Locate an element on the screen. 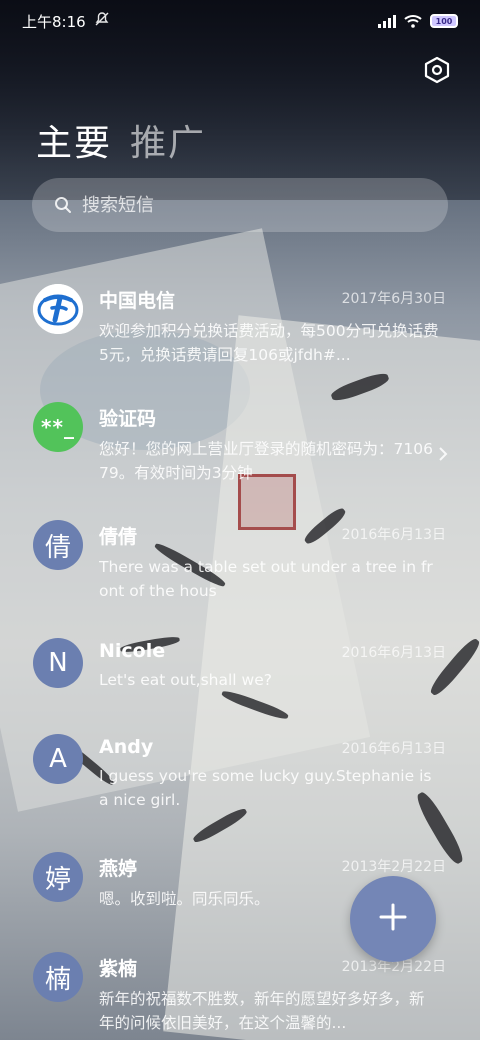  tab-bar: 主要 推广 is located at coordinates (121, 140).